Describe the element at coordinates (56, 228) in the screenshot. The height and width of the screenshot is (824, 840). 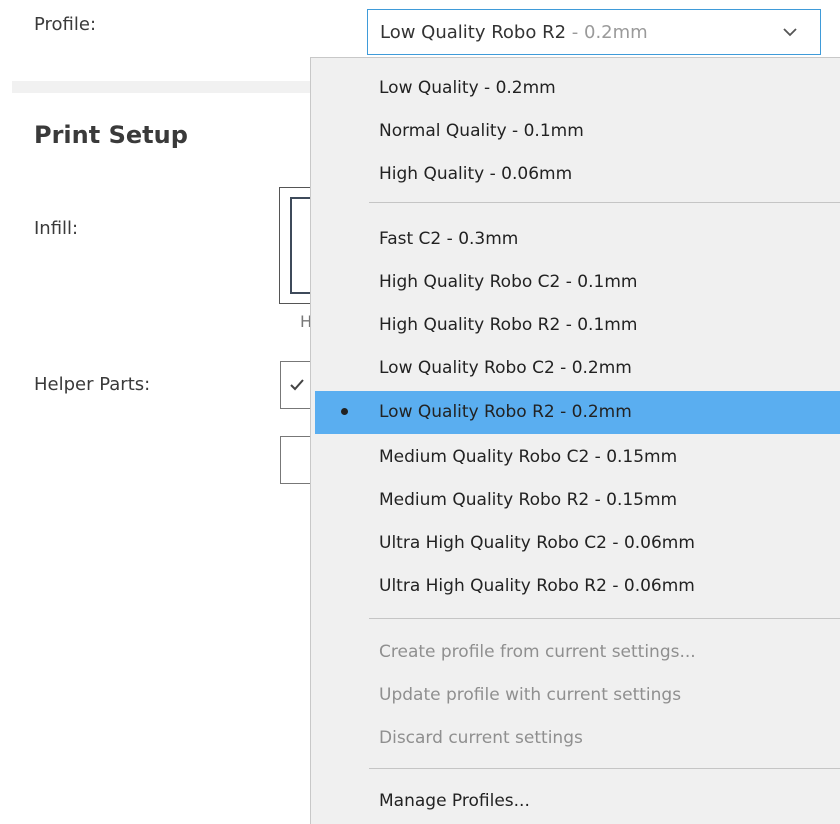
I see `infill-label: Infill:` at that location.